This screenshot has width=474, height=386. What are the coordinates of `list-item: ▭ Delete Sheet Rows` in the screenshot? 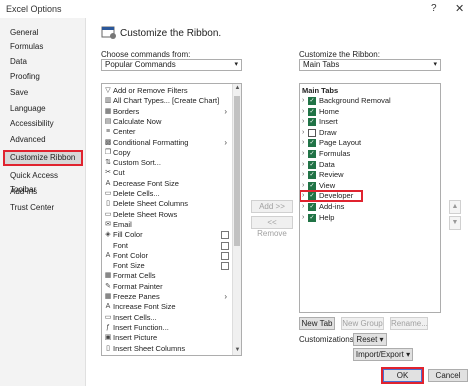 It's located at (167, 215).